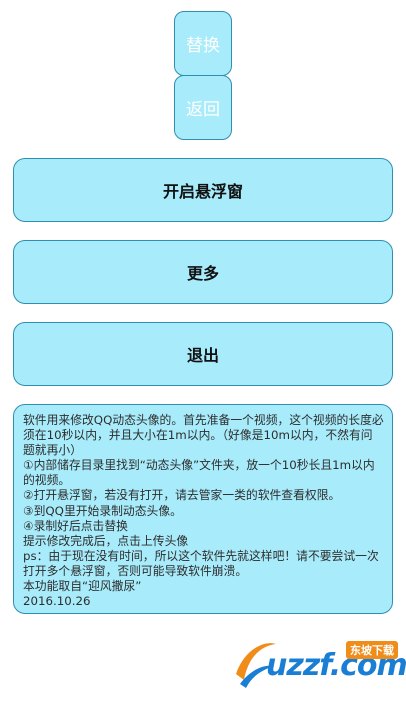 The width and height of the screenshot is (406, 701). Describe the element at coordinates (203, 43) in the screenshot. I see `replace-button: 替换` at that location.